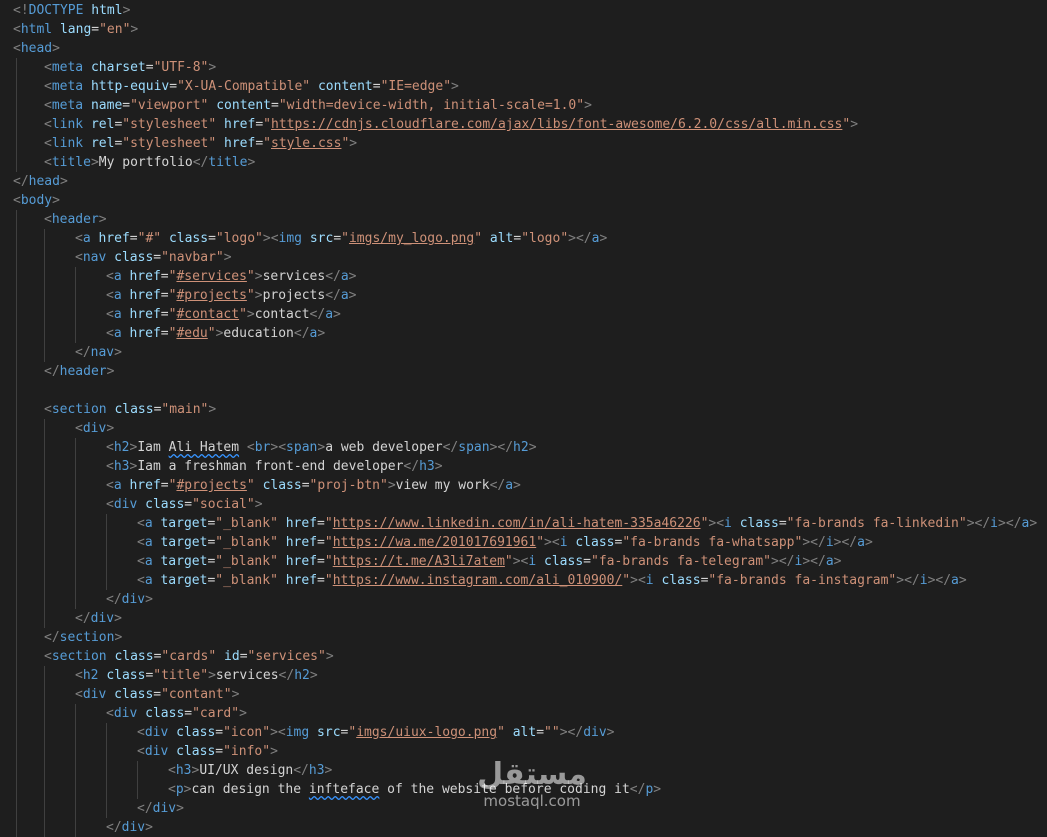 This screenshot has height=837, width=1047. I want to click on code-line: <h2 class="title">services</h2>, so click(523, 675).